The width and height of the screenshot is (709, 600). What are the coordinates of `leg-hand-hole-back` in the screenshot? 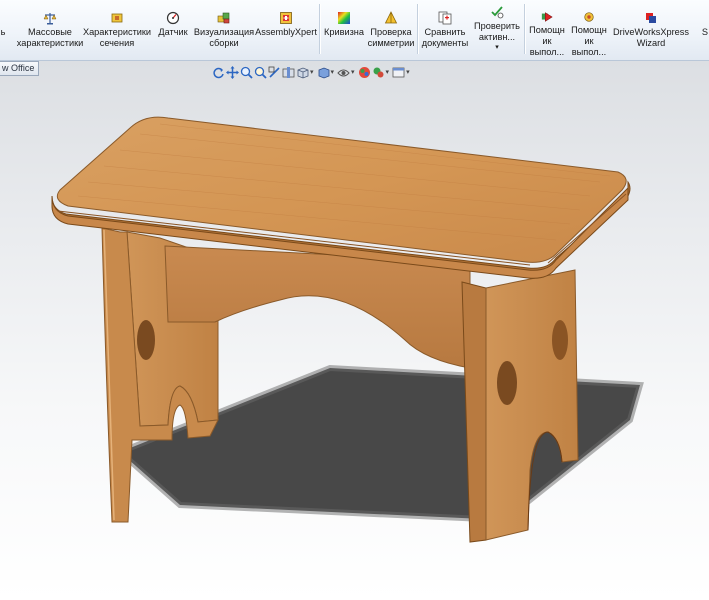 It's located at (146, 340).